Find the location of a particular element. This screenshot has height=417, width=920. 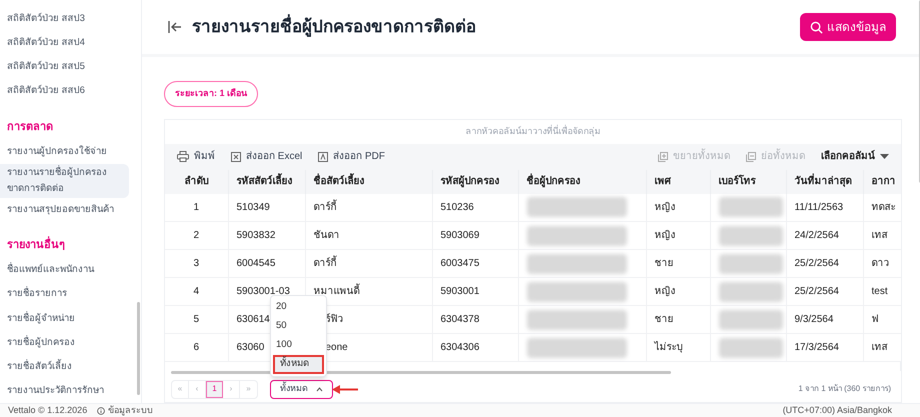

print-button: พิมพ์ is located at coordinates (196, 156).